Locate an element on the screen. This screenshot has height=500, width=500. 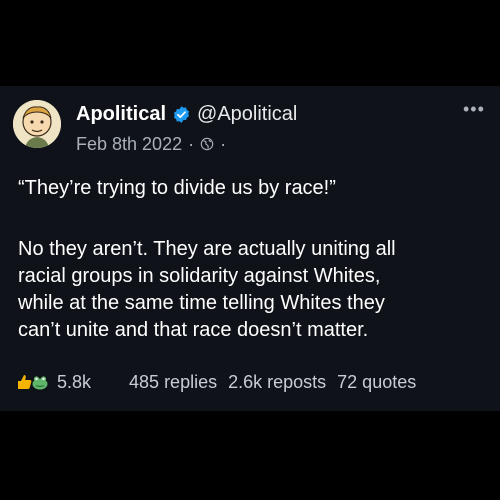
like-count: 5.8k is located at coordinates (74, 381).